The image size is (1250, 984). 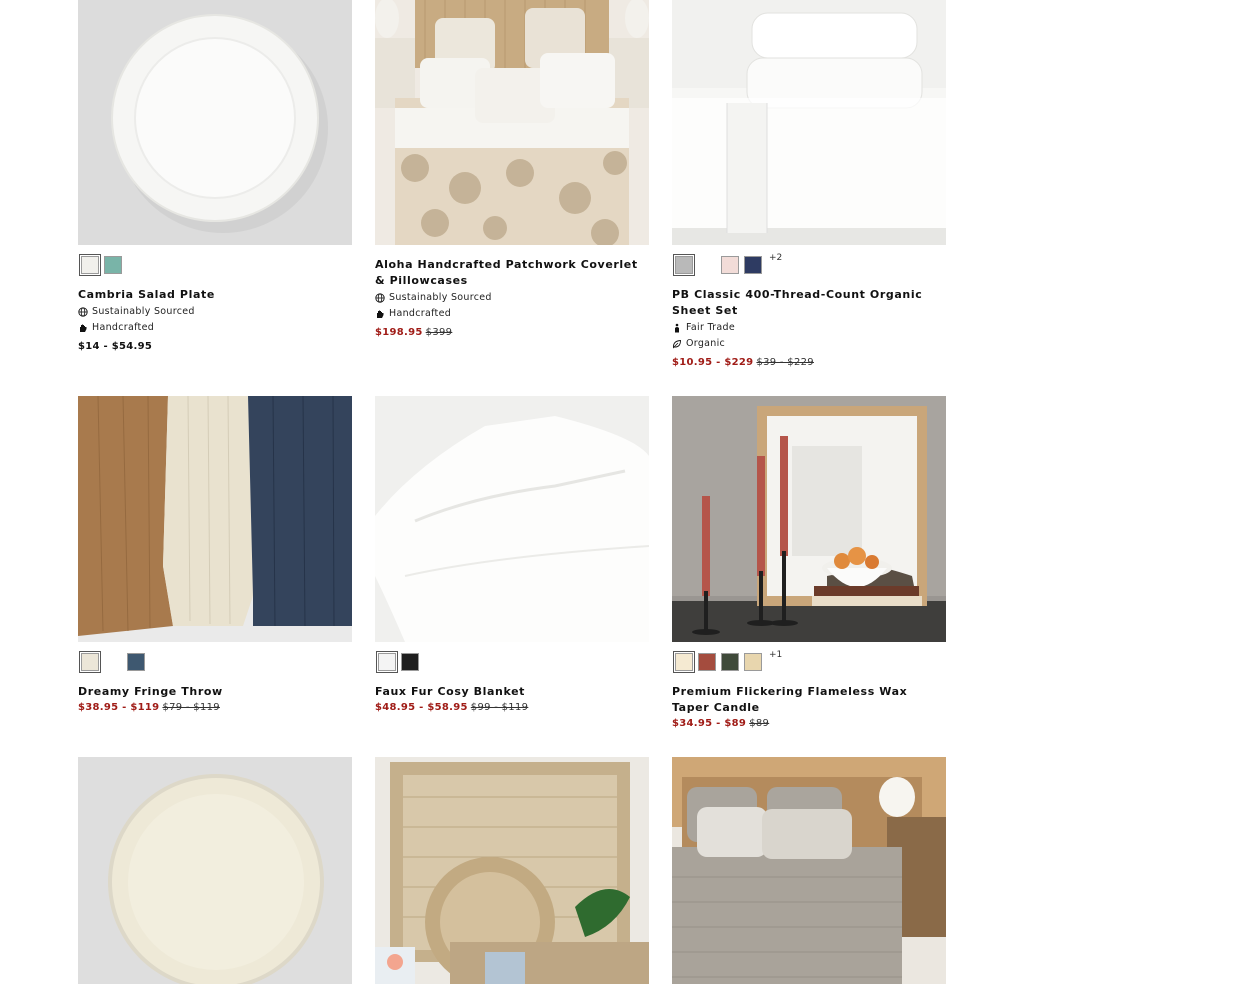 I want to click on product-price: $14 - $54.95, so click(x=115, y=346).